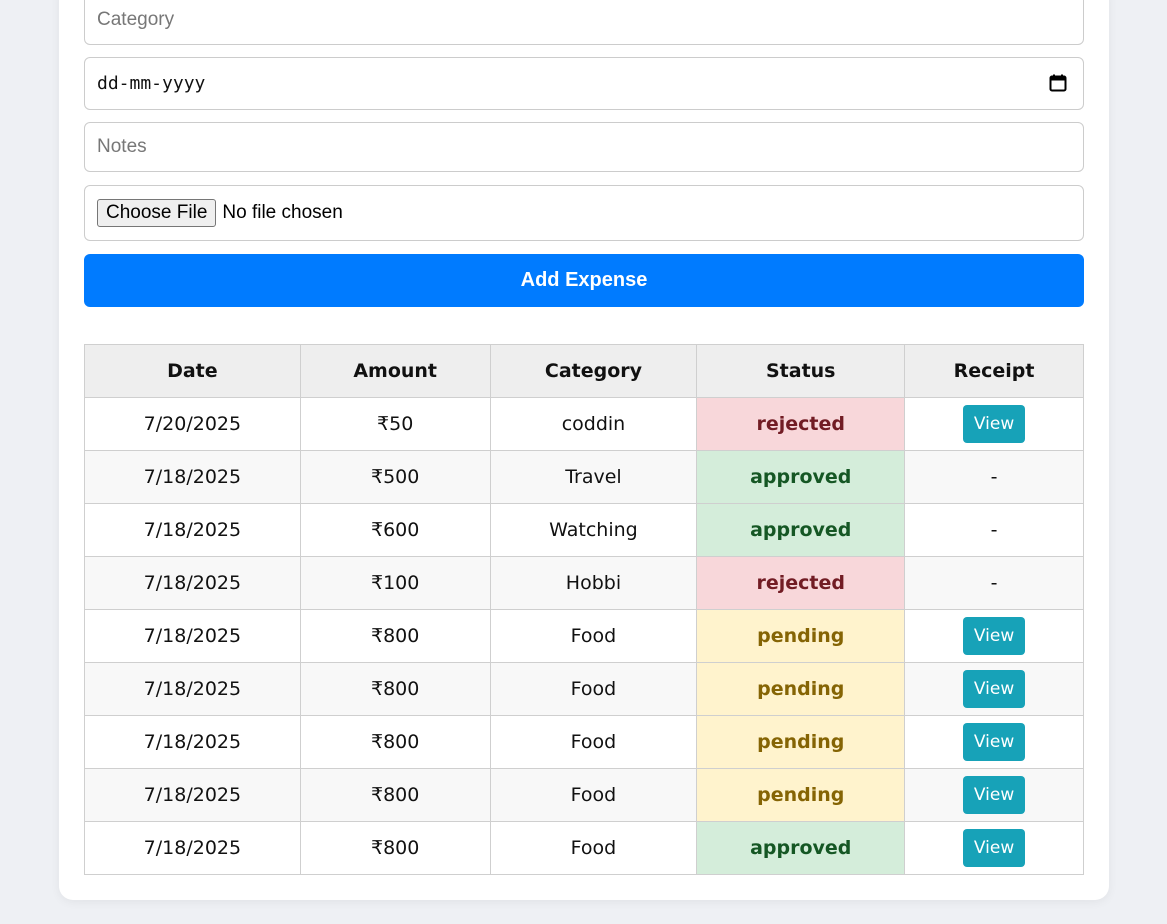 The height and width of the screenshot is (924, 1167). I want to click on cell-category: Watching, so click(593, 530).